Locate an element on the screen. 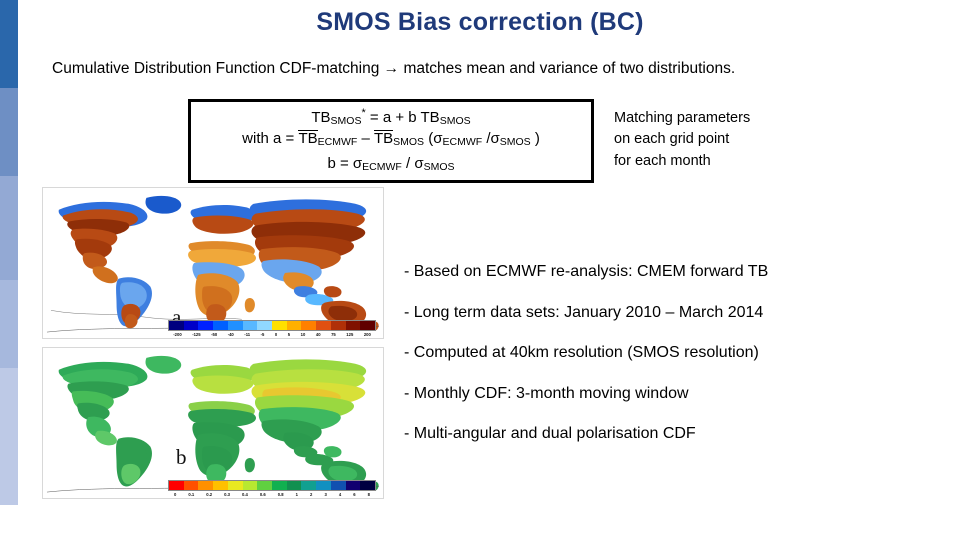 This screenshot has height=540, width=960. decorative-sidebar is located at coordinates (9, 270).